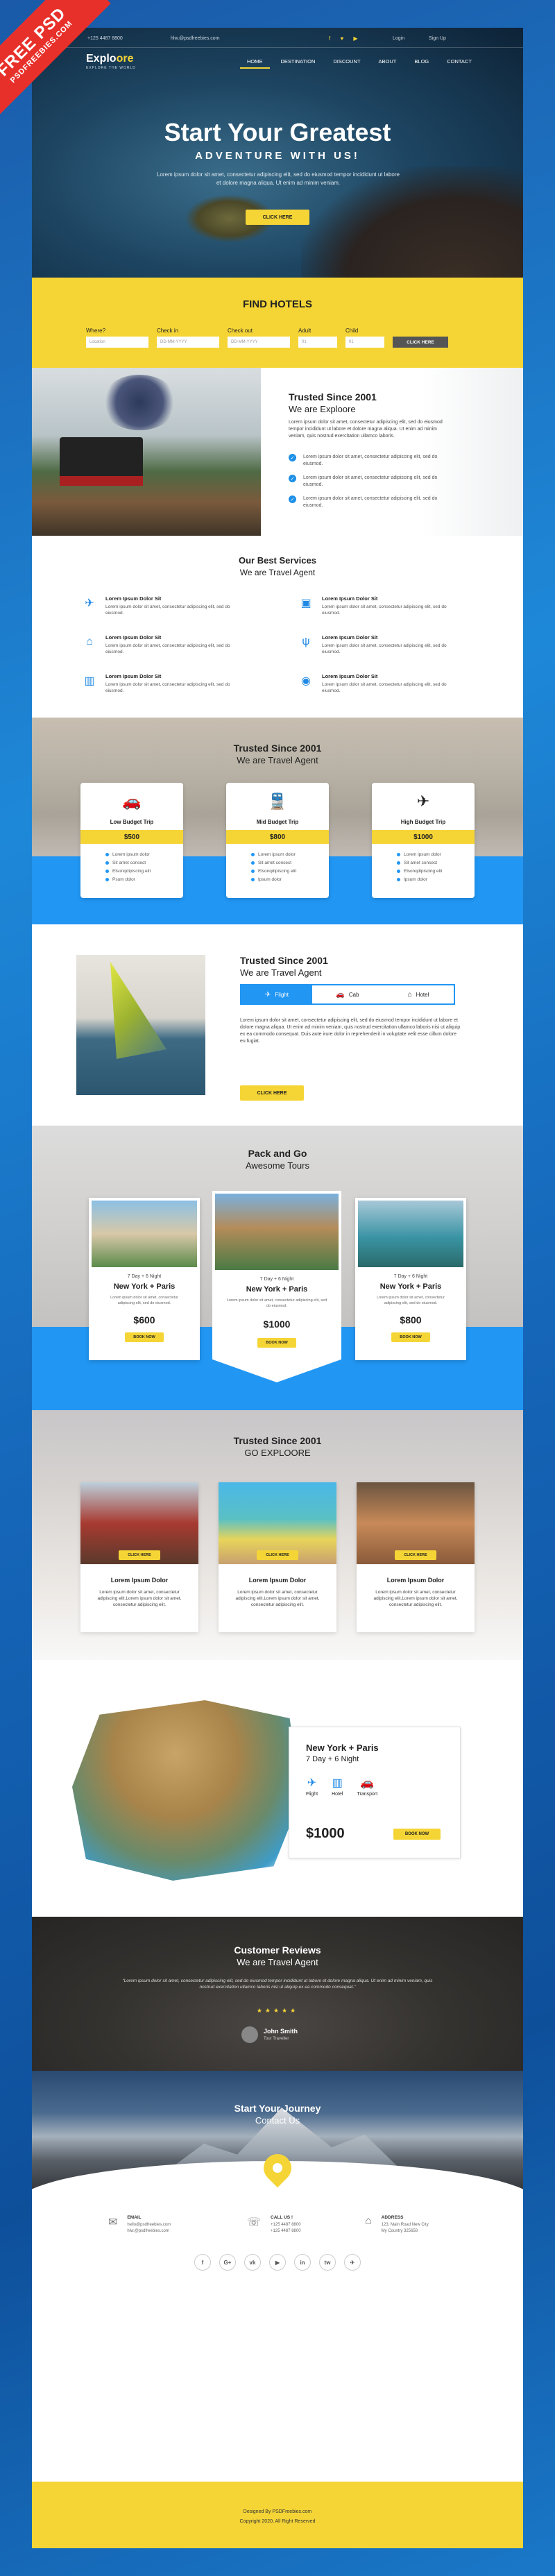 Image resolution: width=555 pixels, height=2576 pixels. I want to click on vk-icon: vk, so click(252, 2262).